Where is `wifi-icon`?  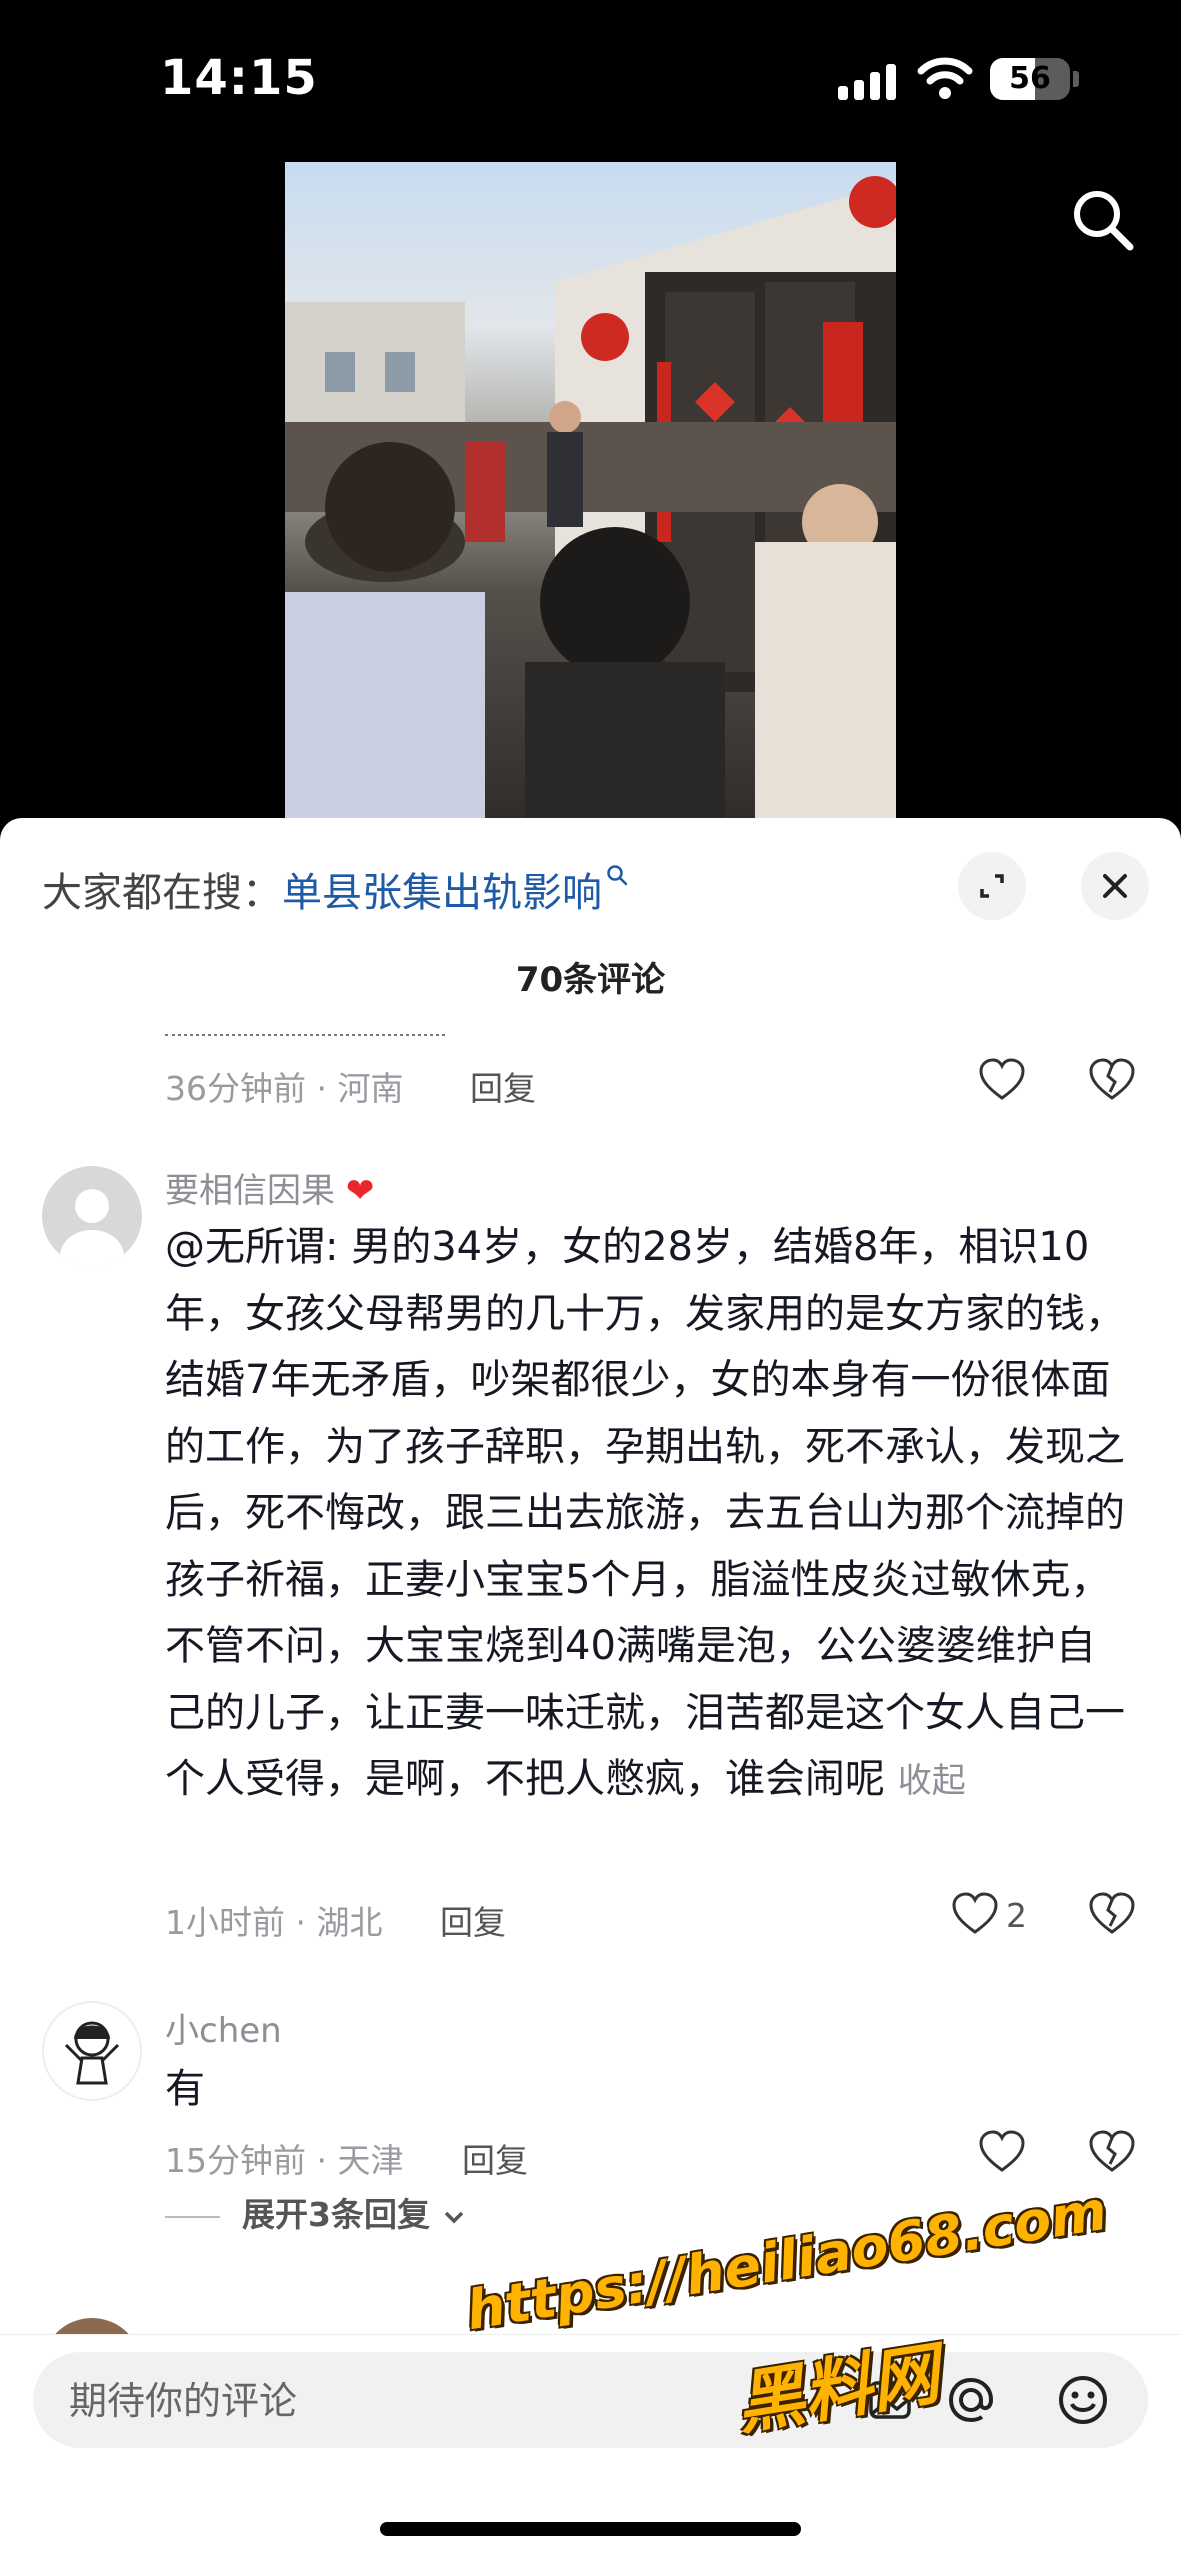
wifi-icon is located at coordinates (945, 78).